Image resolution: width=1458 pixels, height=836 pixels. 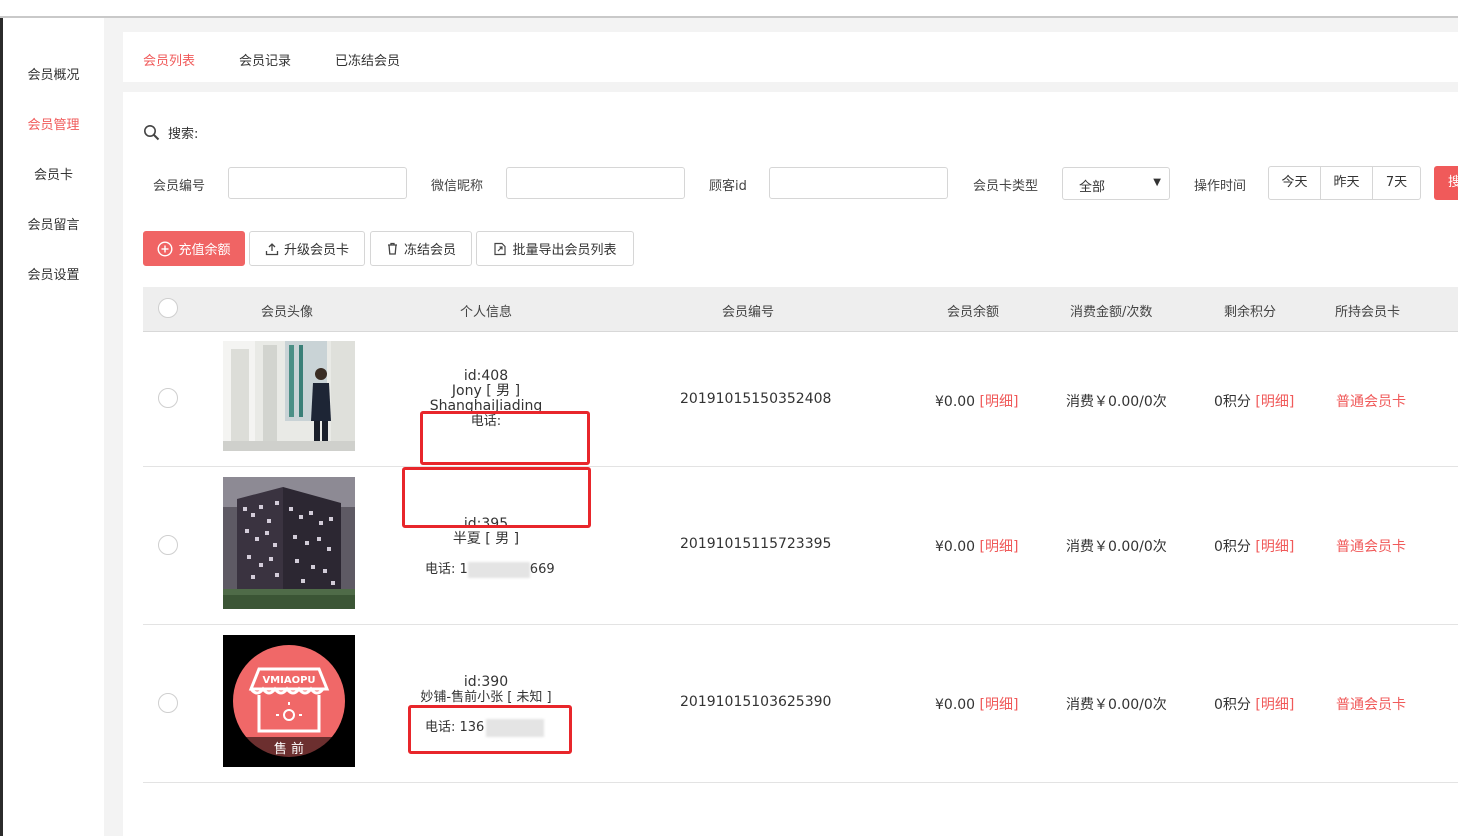 What do you see at coordinates (486, 539) in the screenshot?
I see `member-name: 半夏 [ 男 ]` at bounding box center [486, 539].